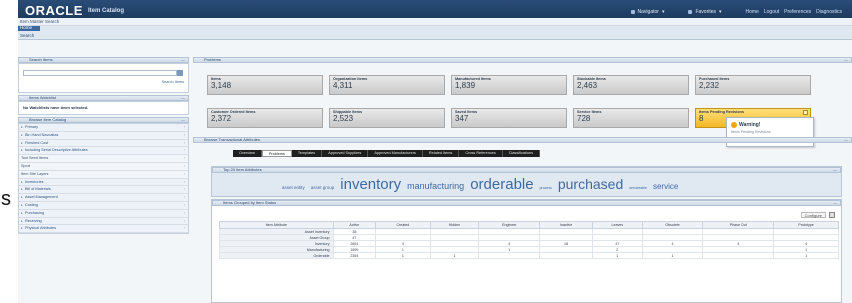 This screenshot has height=303, width=852. What do you see at coordinates (481, 153) in the screenshot?
I see `view-tab: Cross References` at bounding box center [481, 153].